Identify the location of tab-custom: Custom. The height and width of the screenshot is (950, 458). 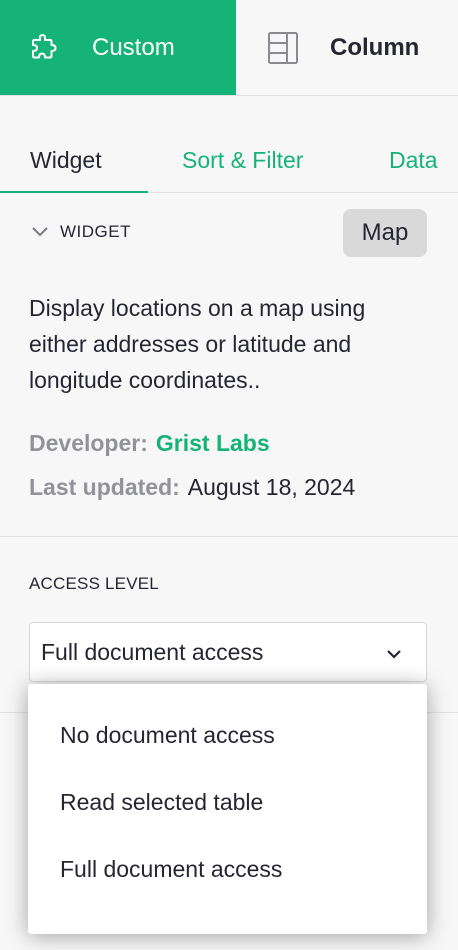
(118, 47).